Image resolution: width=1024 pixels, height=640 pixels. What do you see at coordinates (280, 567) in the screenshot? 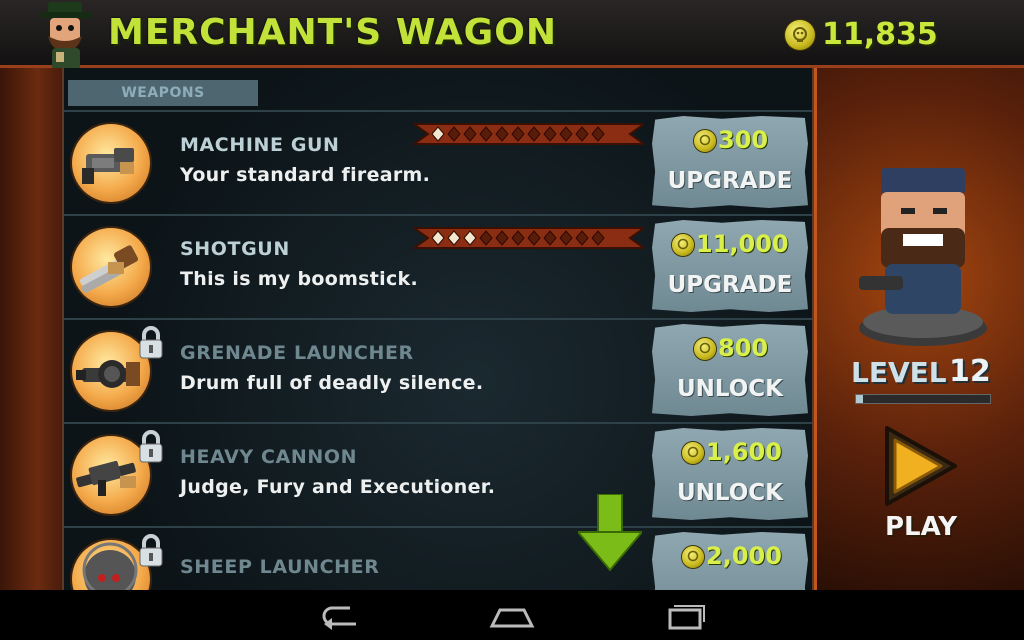
I see `weapon-name: SHEEP LAUNCHER` at bounding box center [280, 567].